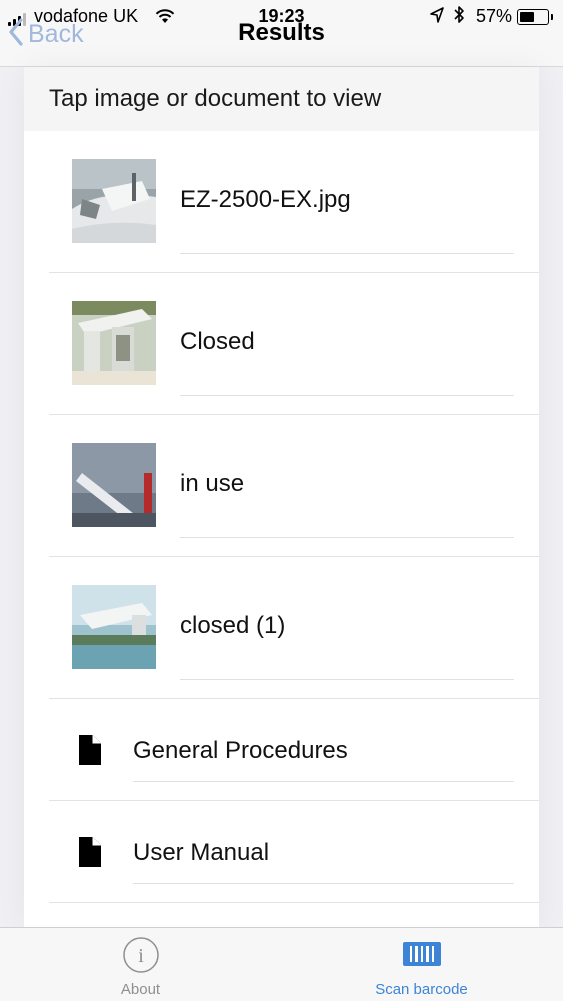  I want to click on image-row: closed (1), so click(294, 628).